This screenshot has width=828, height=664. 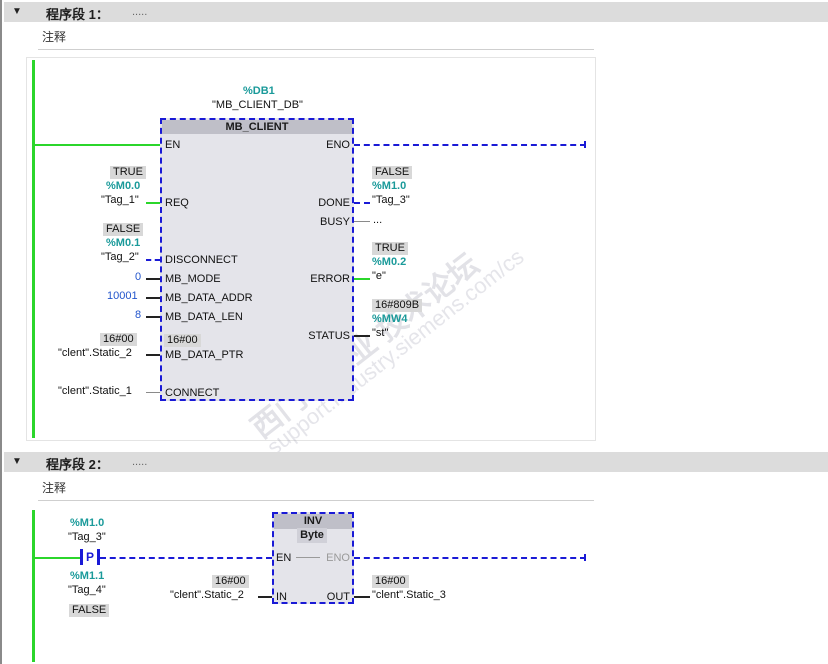 What do you see at coordinates (284, 558) in the screenshot?
I see `inv-pin-en: EN` at bounding box center [284, 558].